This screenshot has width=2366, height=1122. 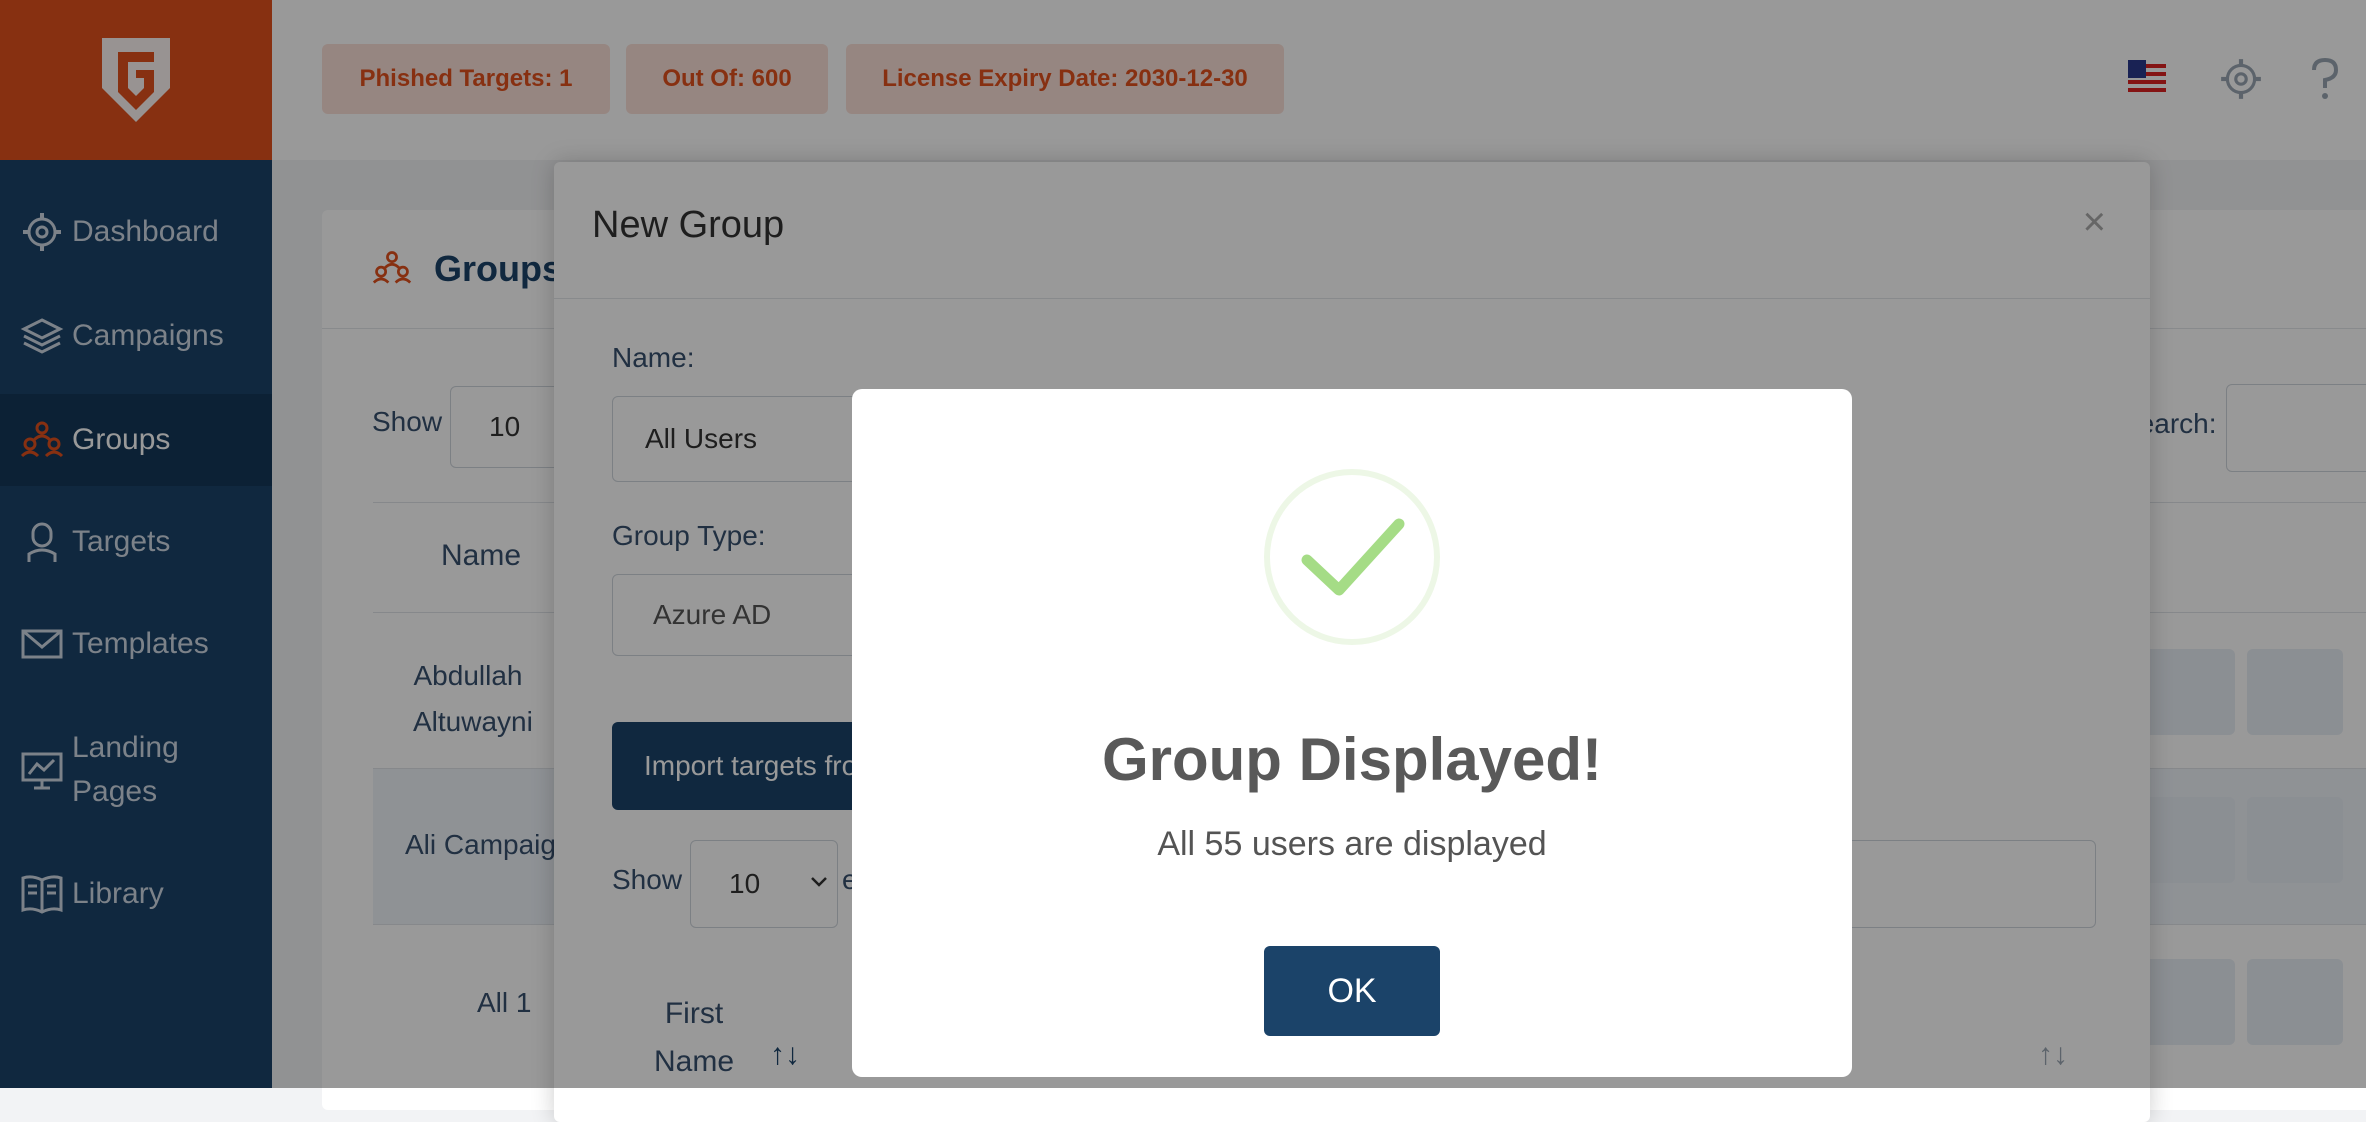 What do you see at coordinates (1352, 844) in the screenshot?
I see `alert-message: All 55 users are displayed` at bounding box center [1352, 844].